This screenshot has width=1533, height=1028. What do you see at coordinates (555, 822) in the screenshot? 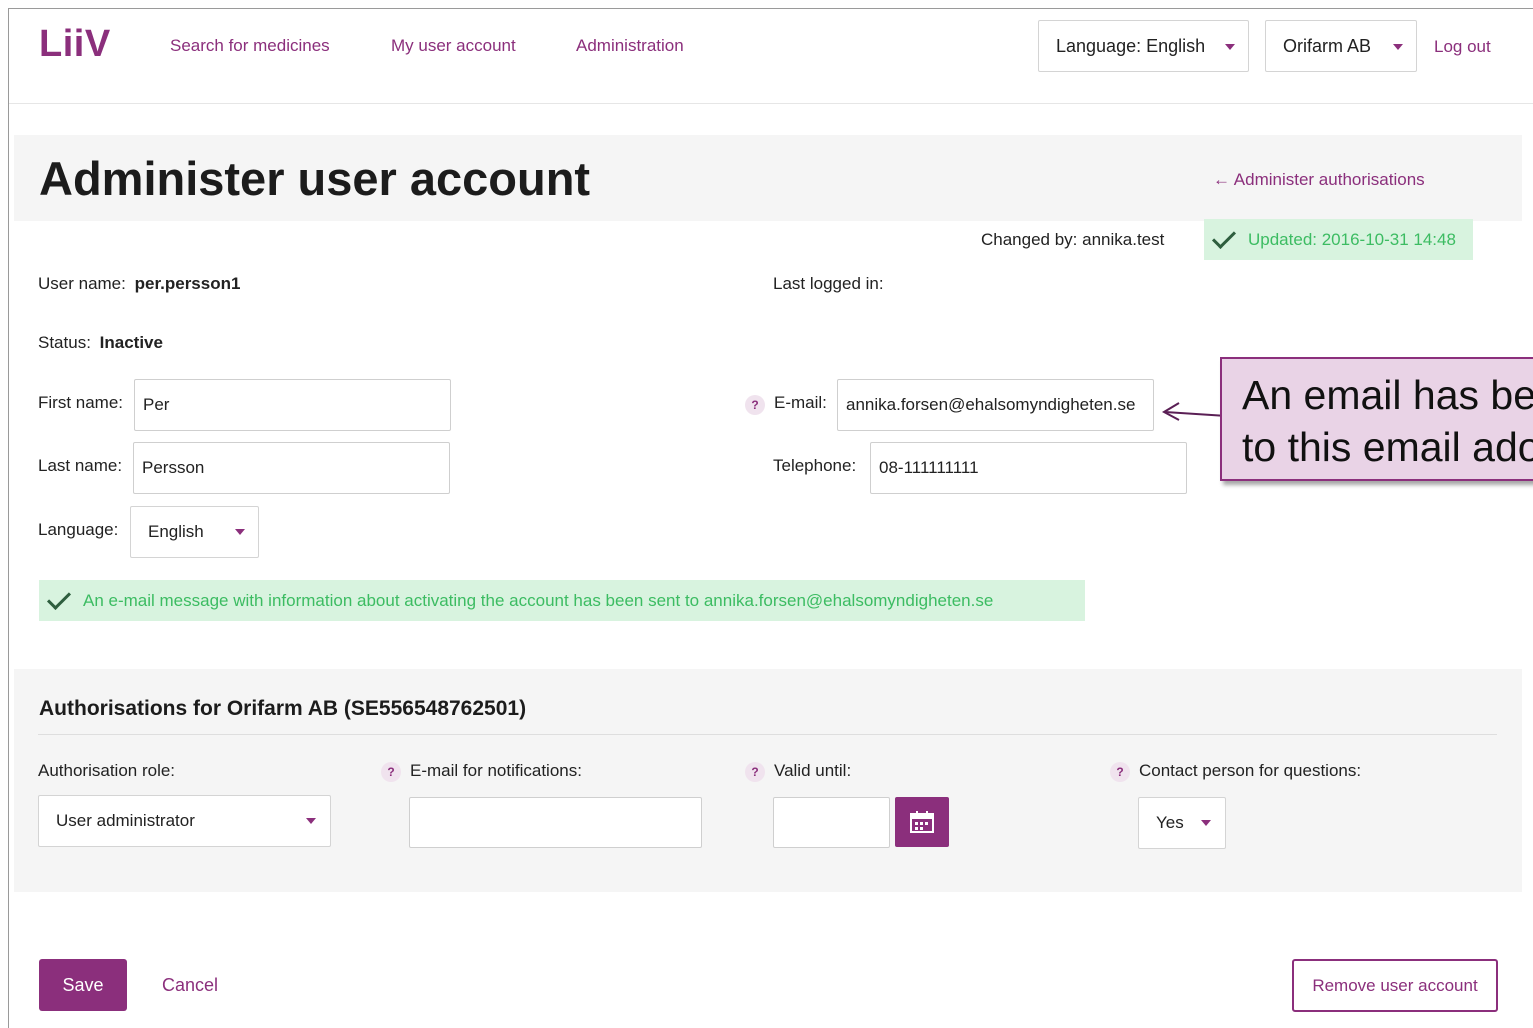
I see `notify-email-field` at bounding box center [555, 822].